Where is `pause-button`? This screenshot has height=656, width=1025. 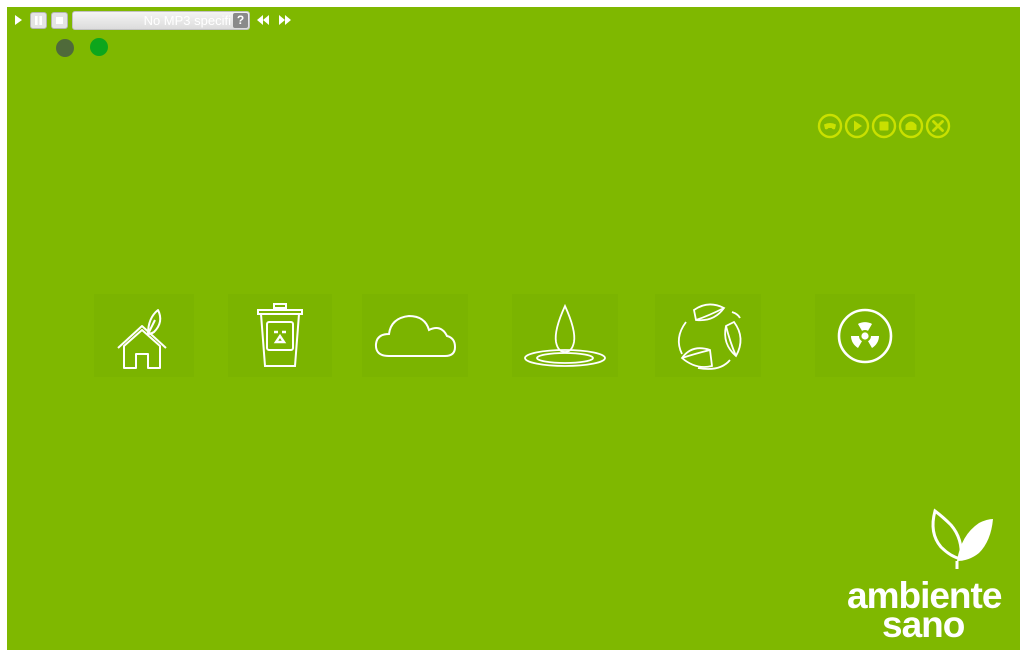 pause-button is located at coordinates (38, 20).